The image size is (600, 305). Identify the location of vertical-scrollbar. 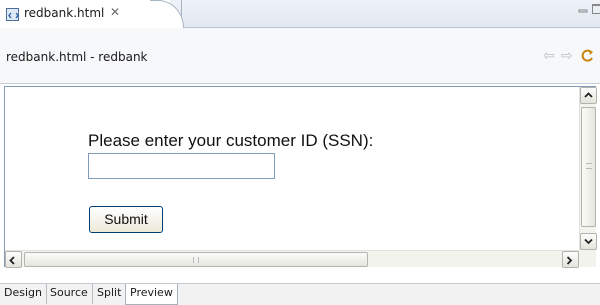
(588, 168).